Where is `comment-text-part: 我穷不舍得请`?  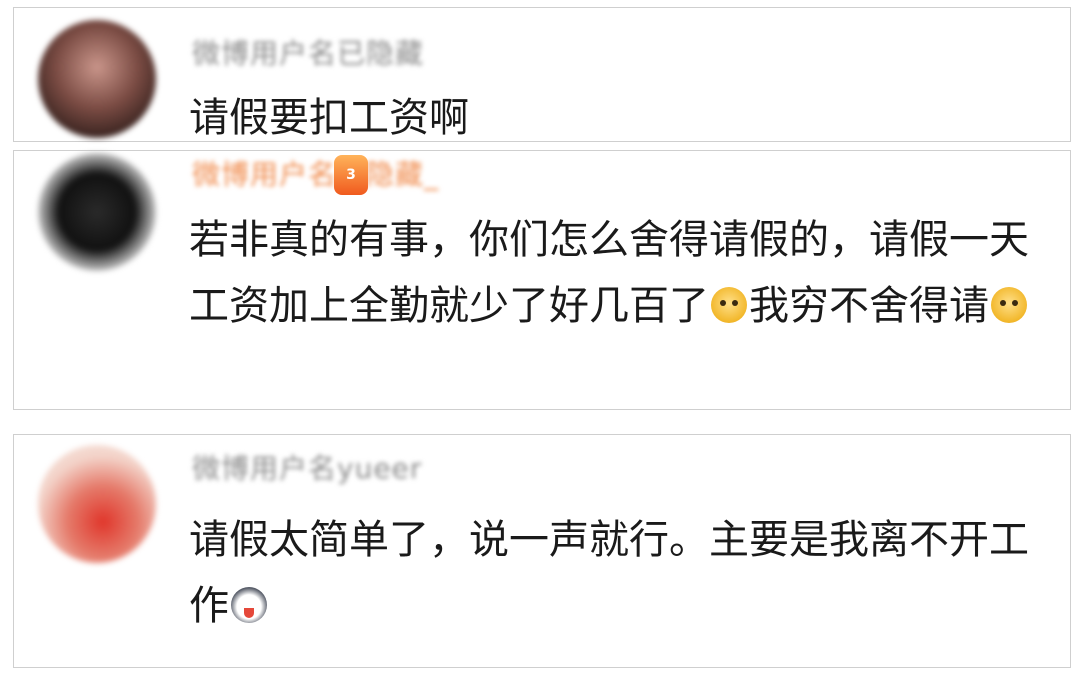
comment-text-part: 我穷不舍得请 is located at coordinates (869, 306).